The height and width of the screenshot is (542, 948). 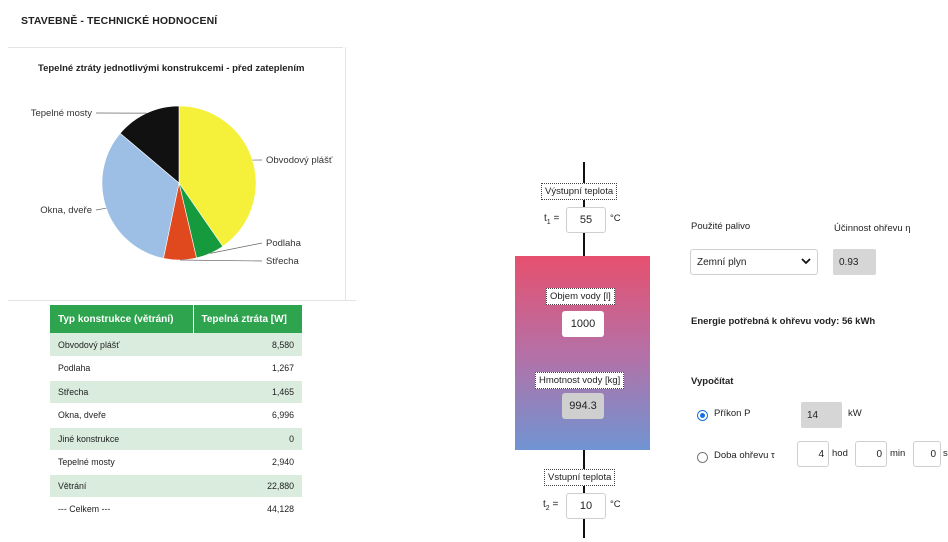 I want to click on t1-subscript: 1, so click(x=548, y=222).